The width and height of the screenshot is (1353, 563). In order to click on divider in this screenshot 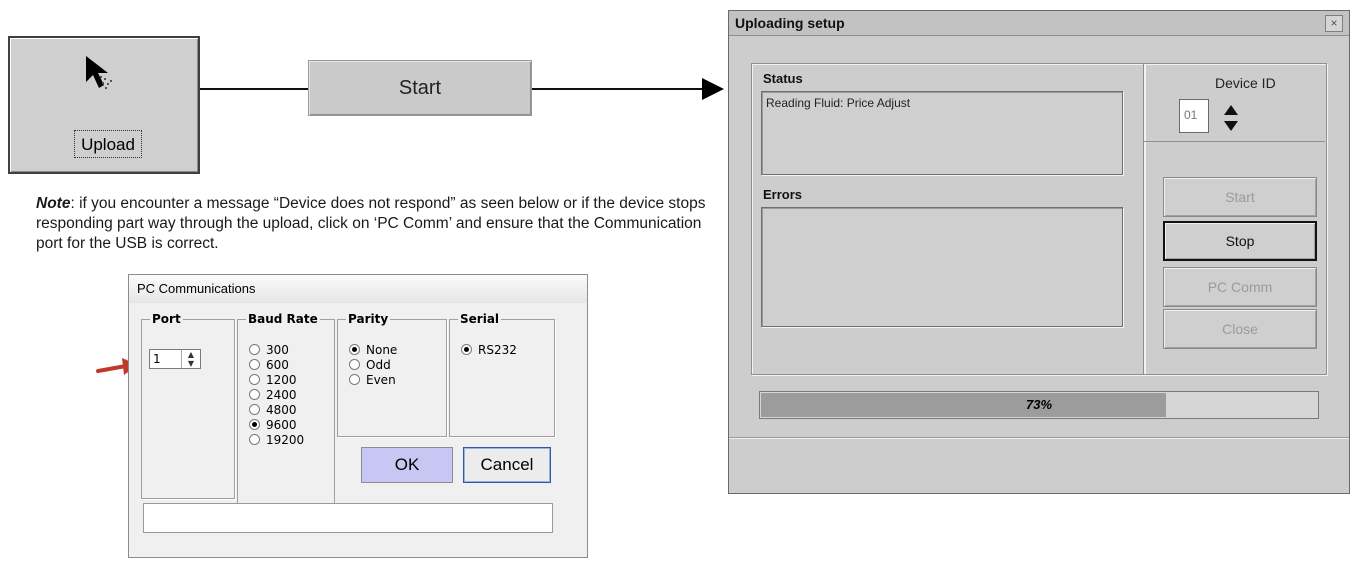, I will do `click(1234, 141)`.